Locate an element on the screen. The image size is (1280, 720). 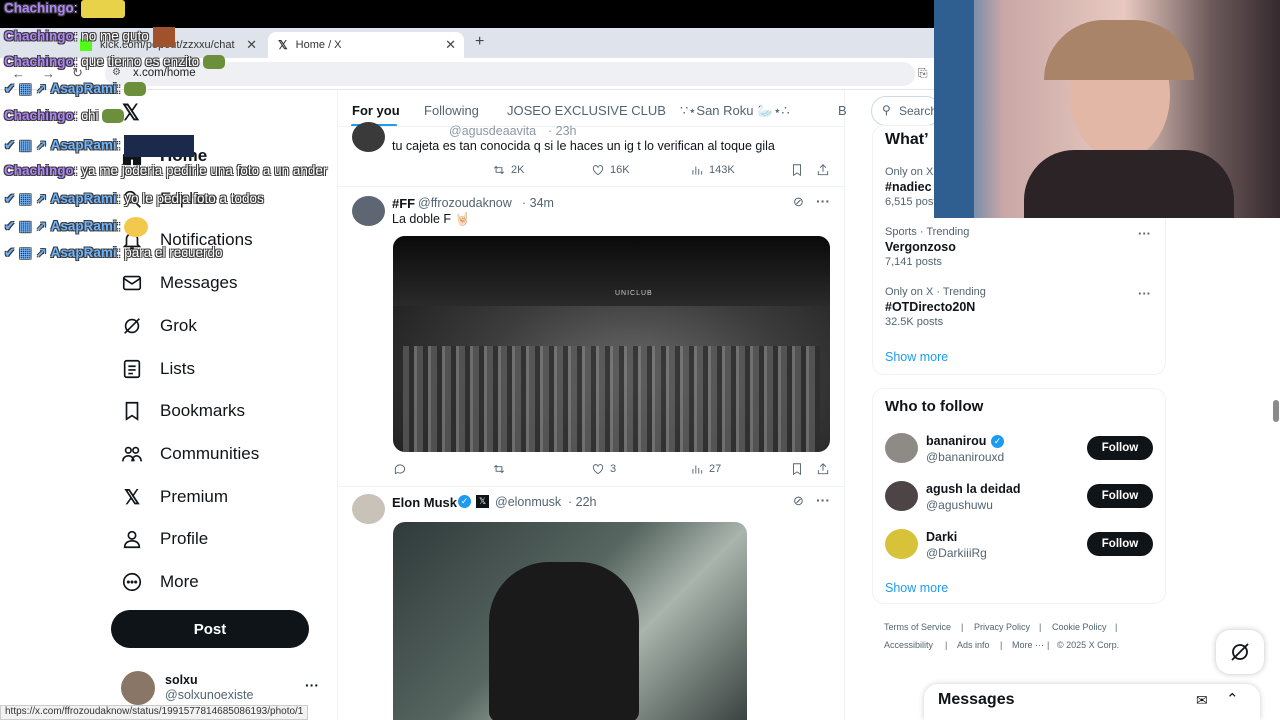
page-scrollbar is located at coordinates (1276, 411).